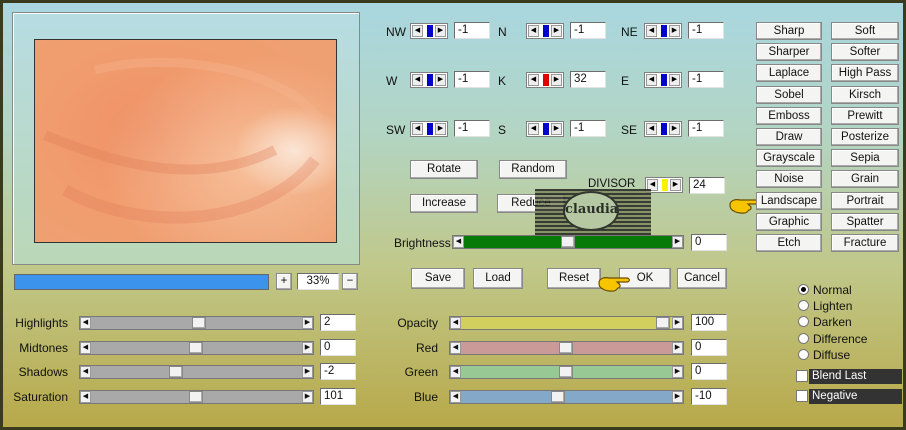 The width and height of the screenshot is (906, 430). I want to click on preset-button-sharp: Sharp, so click(789, 31).